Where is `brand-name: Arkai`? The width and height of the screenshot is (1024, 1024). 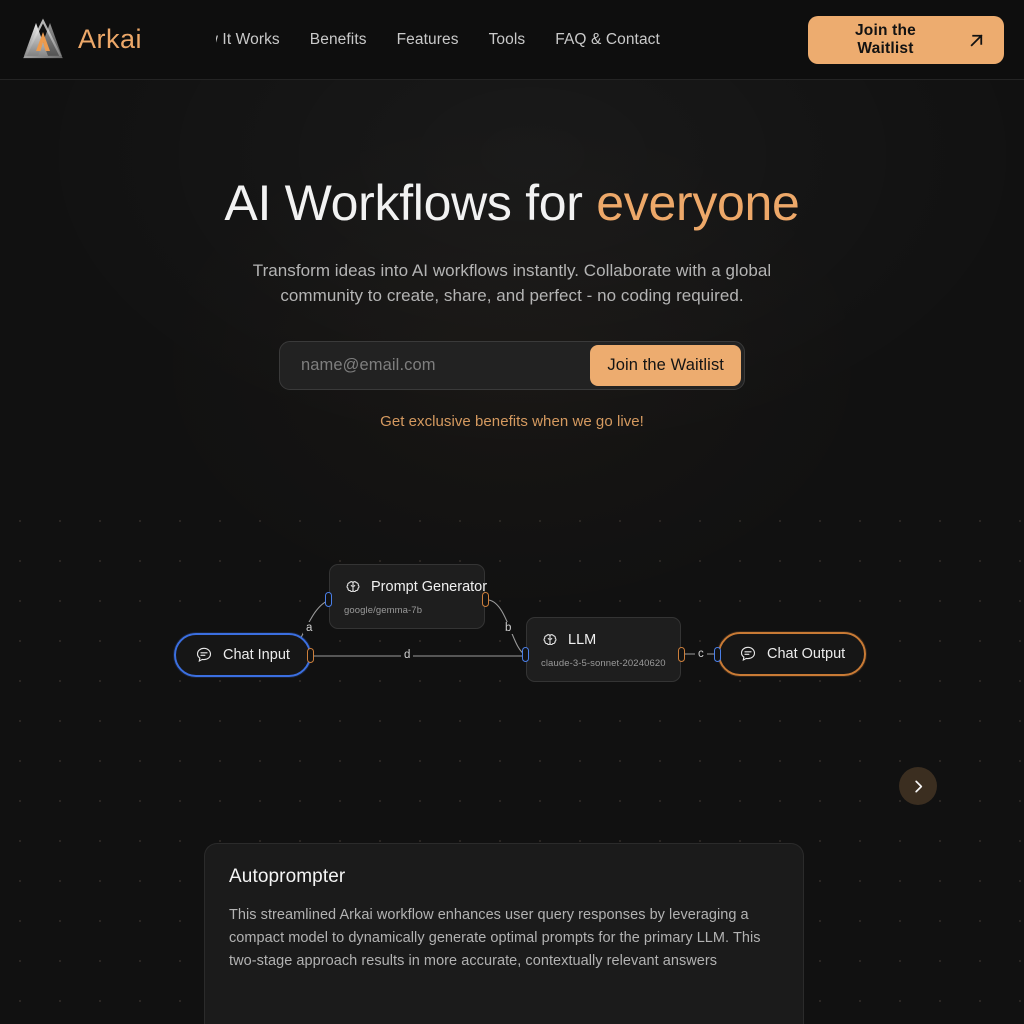 brand-name: Arkai is located at coordinates (110, 39).